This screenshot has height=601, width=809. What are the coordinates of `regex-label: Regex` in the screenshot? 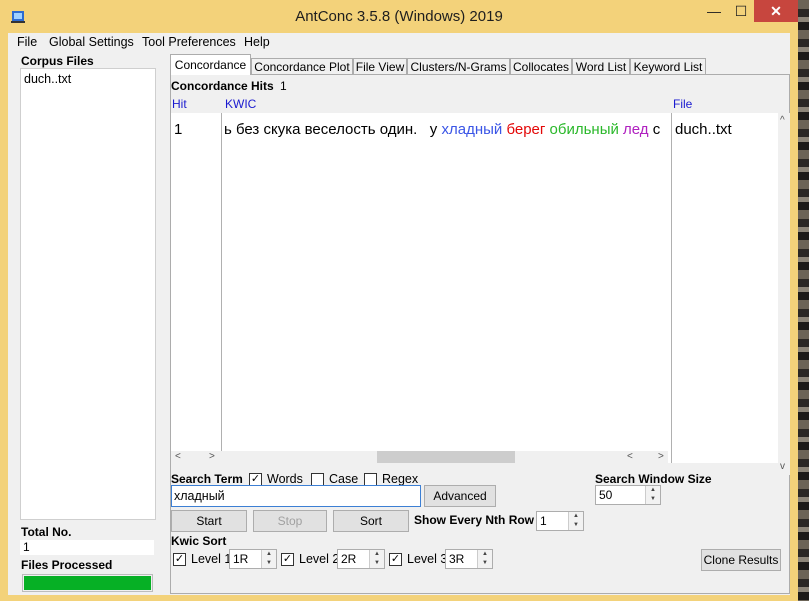 It's located at (400, 479).